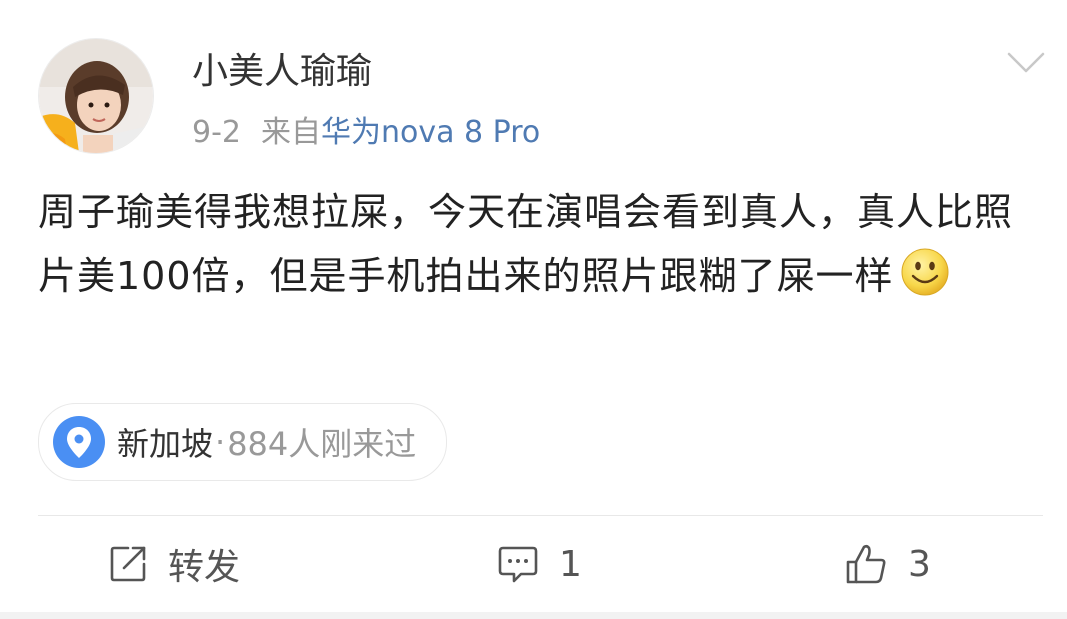 The width and height of the screenshot is (1067, 619). Describe the element at coordinates (887, 564) in the screenshot. I see `like-button: 3` at that location.